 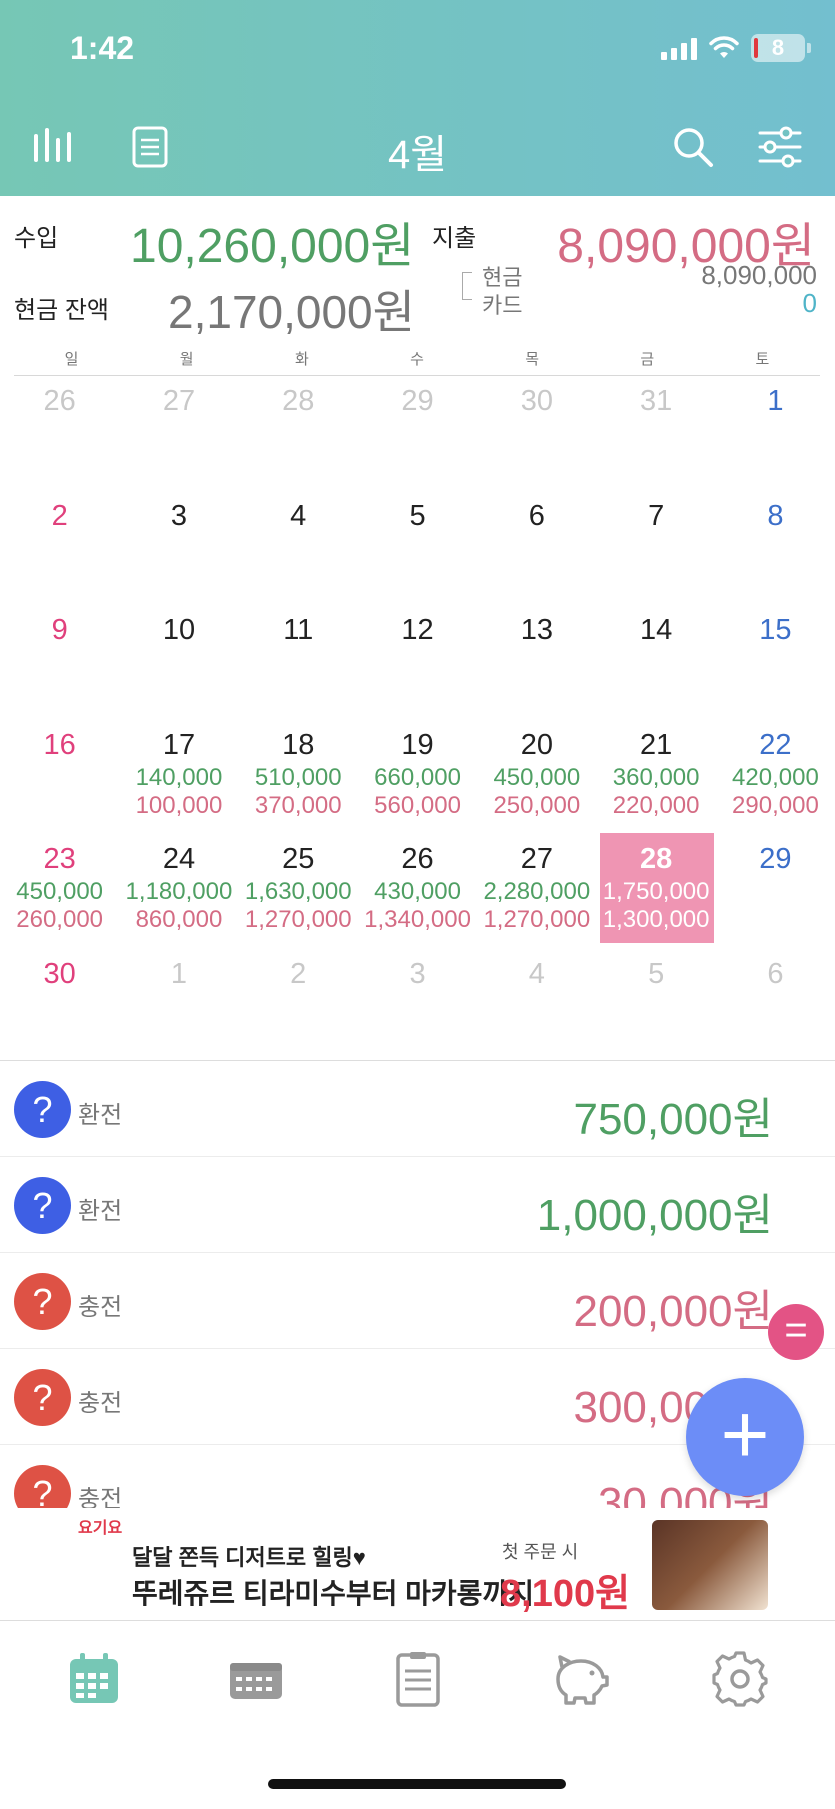 What do you see at coordinates (540, 1552) in the screenshot?
I see `ad-first-order: 첫 주문 시` at bounding box center [540, 1552].